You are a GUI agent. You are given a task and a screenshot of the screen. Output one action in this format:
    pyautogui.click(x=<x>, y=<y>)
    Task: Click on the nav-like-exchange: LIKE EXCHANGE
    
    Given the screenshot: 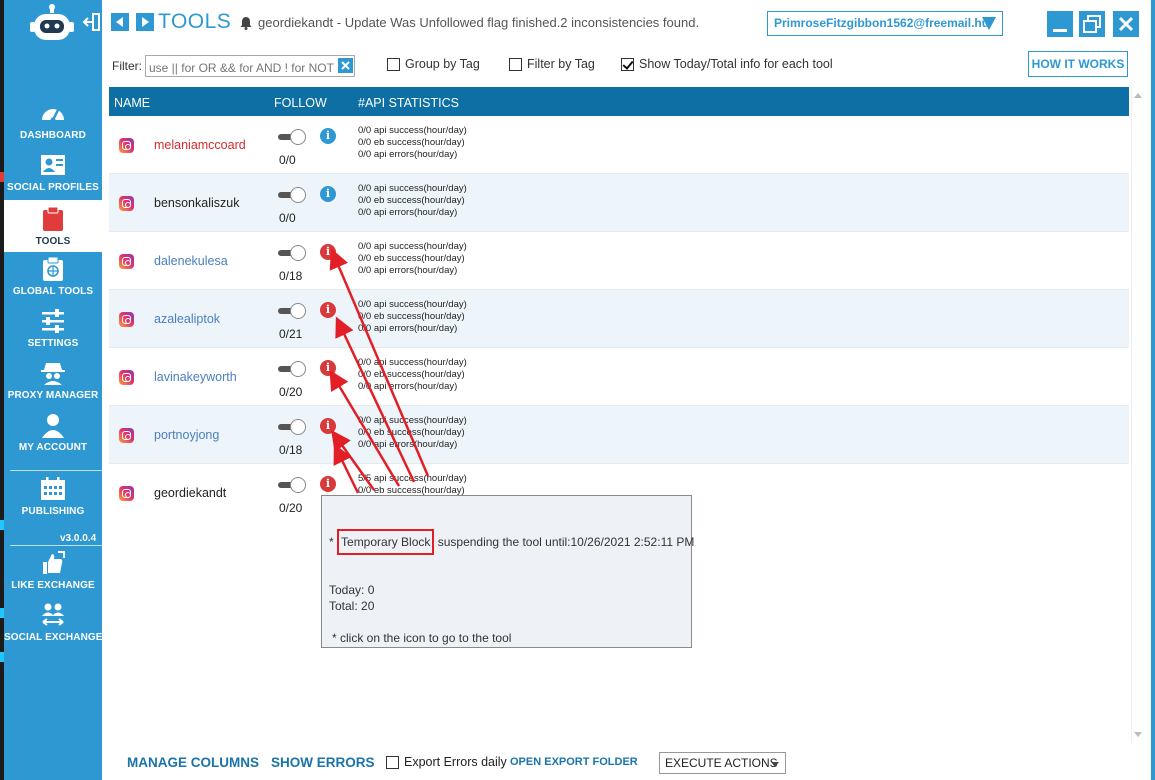 What is the action you would take?
    pyautogui.click(x=53, y=573)
    